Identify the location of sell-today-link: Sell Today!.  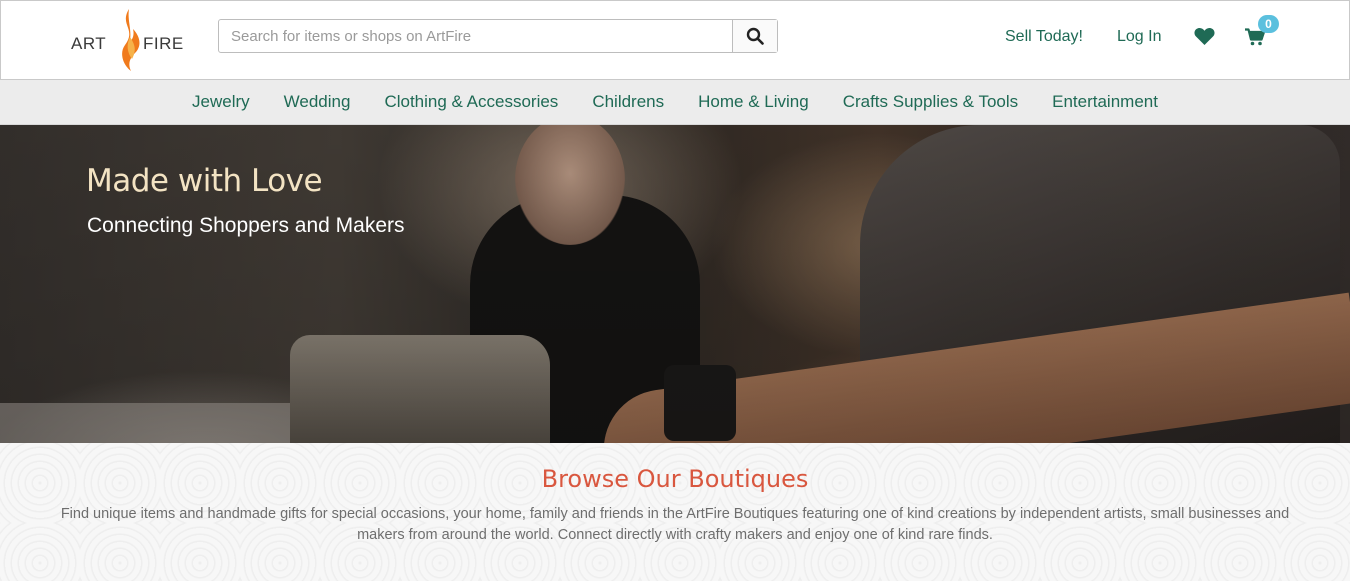
(1044, 37).